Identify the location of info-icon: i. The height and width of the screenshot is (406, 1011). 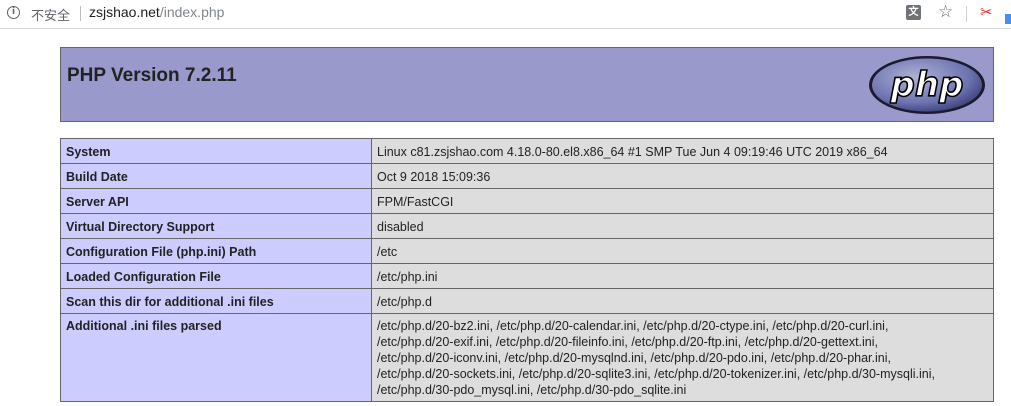
(13, 12).